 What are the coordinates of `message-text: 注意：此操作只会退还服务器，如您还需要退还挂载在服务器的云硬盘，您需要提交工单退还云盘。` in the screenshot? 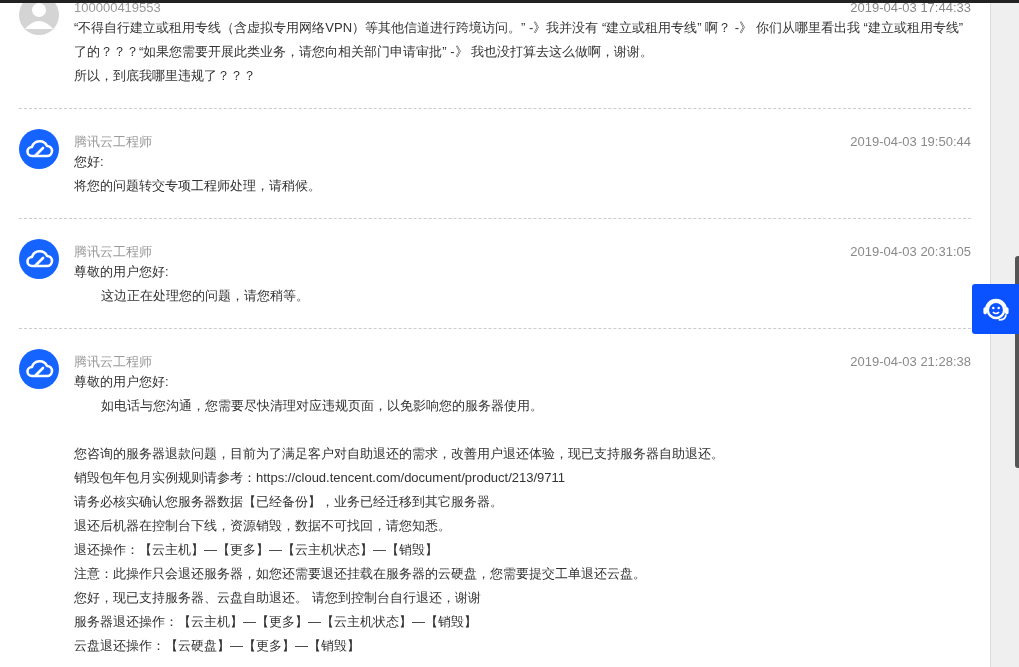 It's located at (360, 574).